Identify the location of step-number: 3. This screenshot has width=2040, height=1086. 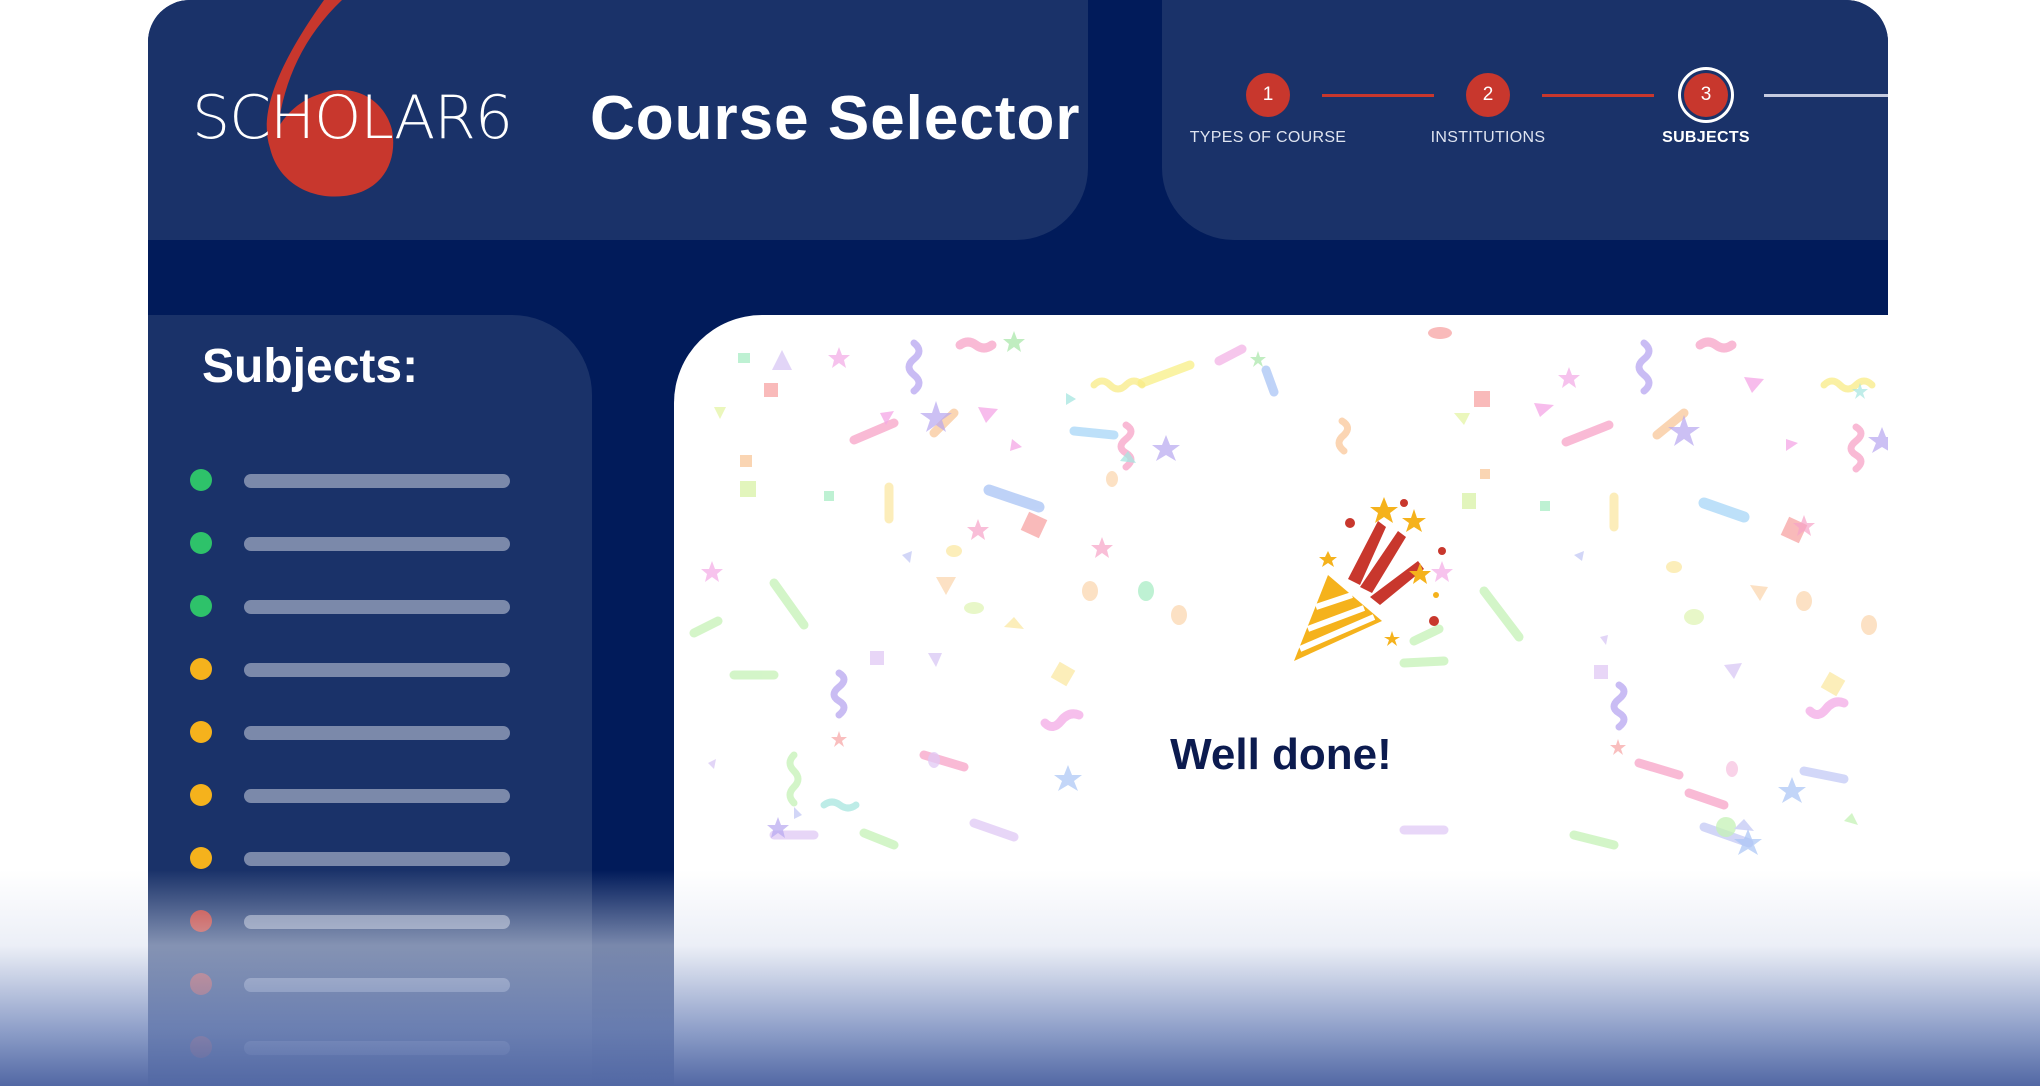
(1706, 95).